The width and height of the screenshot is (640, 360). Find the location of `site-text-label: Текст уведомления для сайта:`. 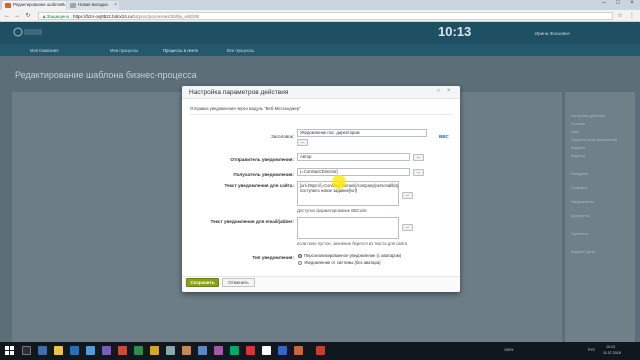

site-text-label: Текст уведомления для сайта: is located at coordinates (259, 185).